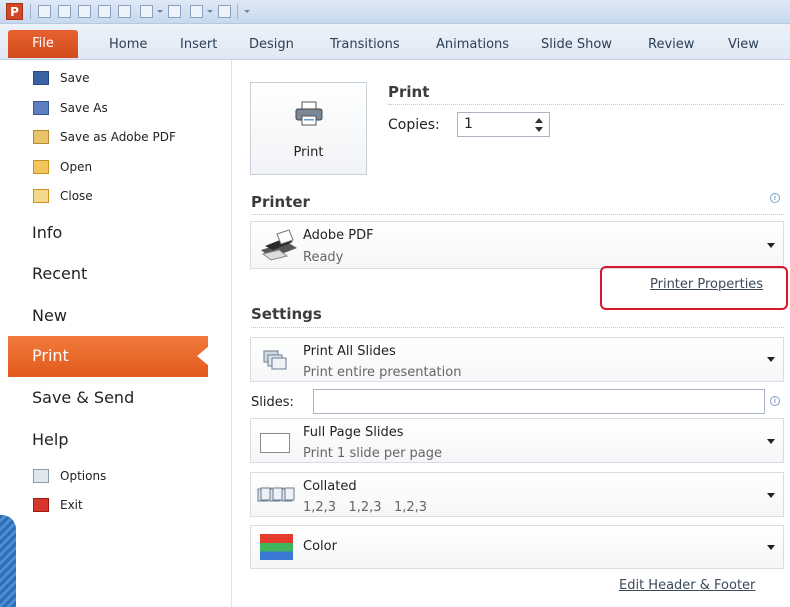 The height and width of the screenshot is (607, 790). I want to click on save-as-icon, so click(41, 108).